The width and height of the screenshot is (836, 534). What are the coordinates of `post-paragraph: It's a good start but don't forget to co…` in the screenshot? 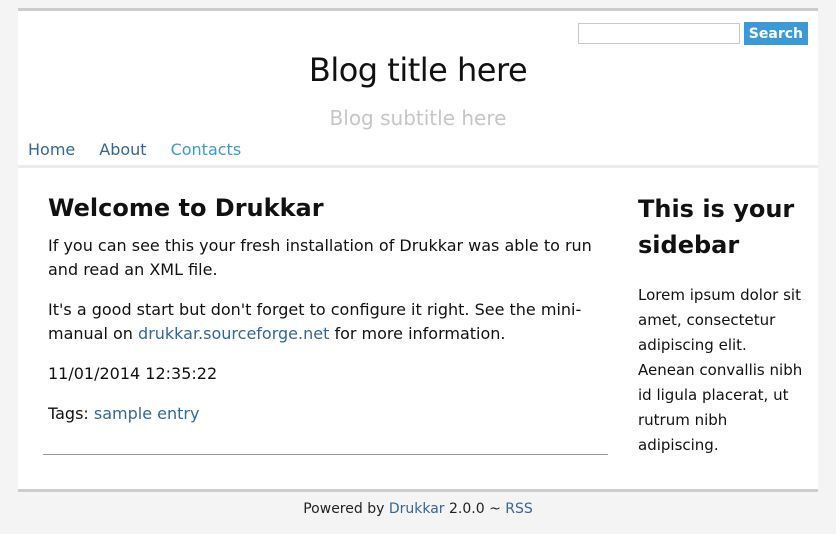 It's located at (328, 322).